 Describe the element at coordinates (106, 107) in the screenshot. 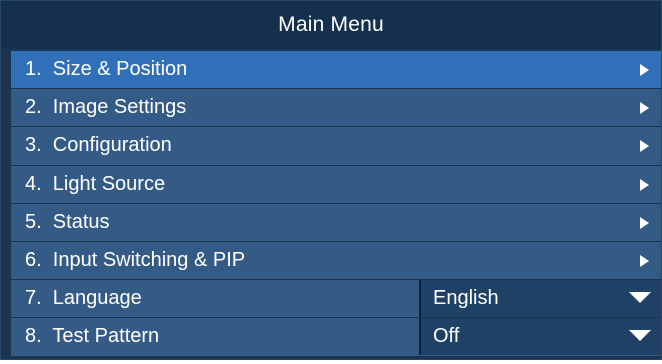

I see `menu-item-label: 2. Image Settings` at that location.